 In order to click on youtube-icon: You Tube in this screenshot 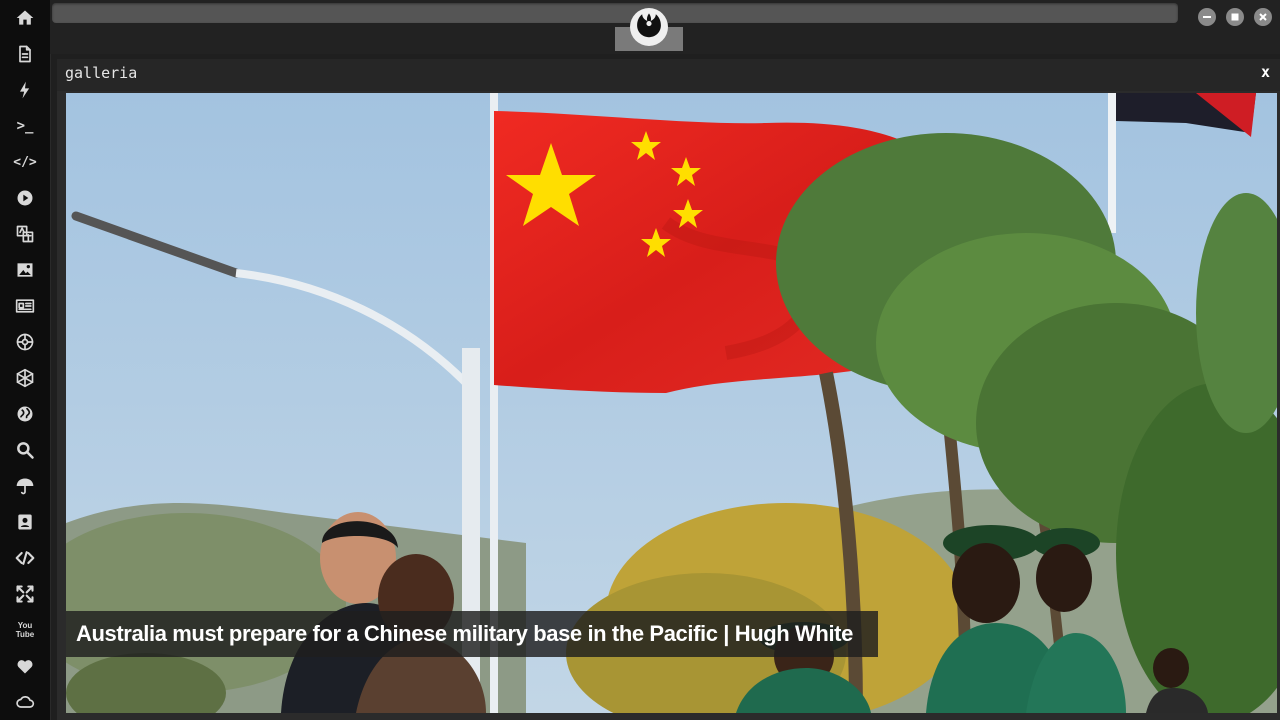, I will do `click(25, 630)`.